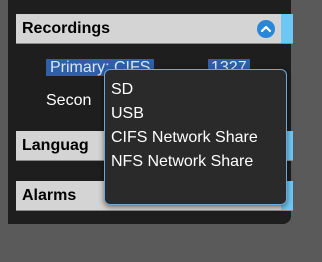  I want to click on secondary-storage-label: Secon, so click(69, 100).